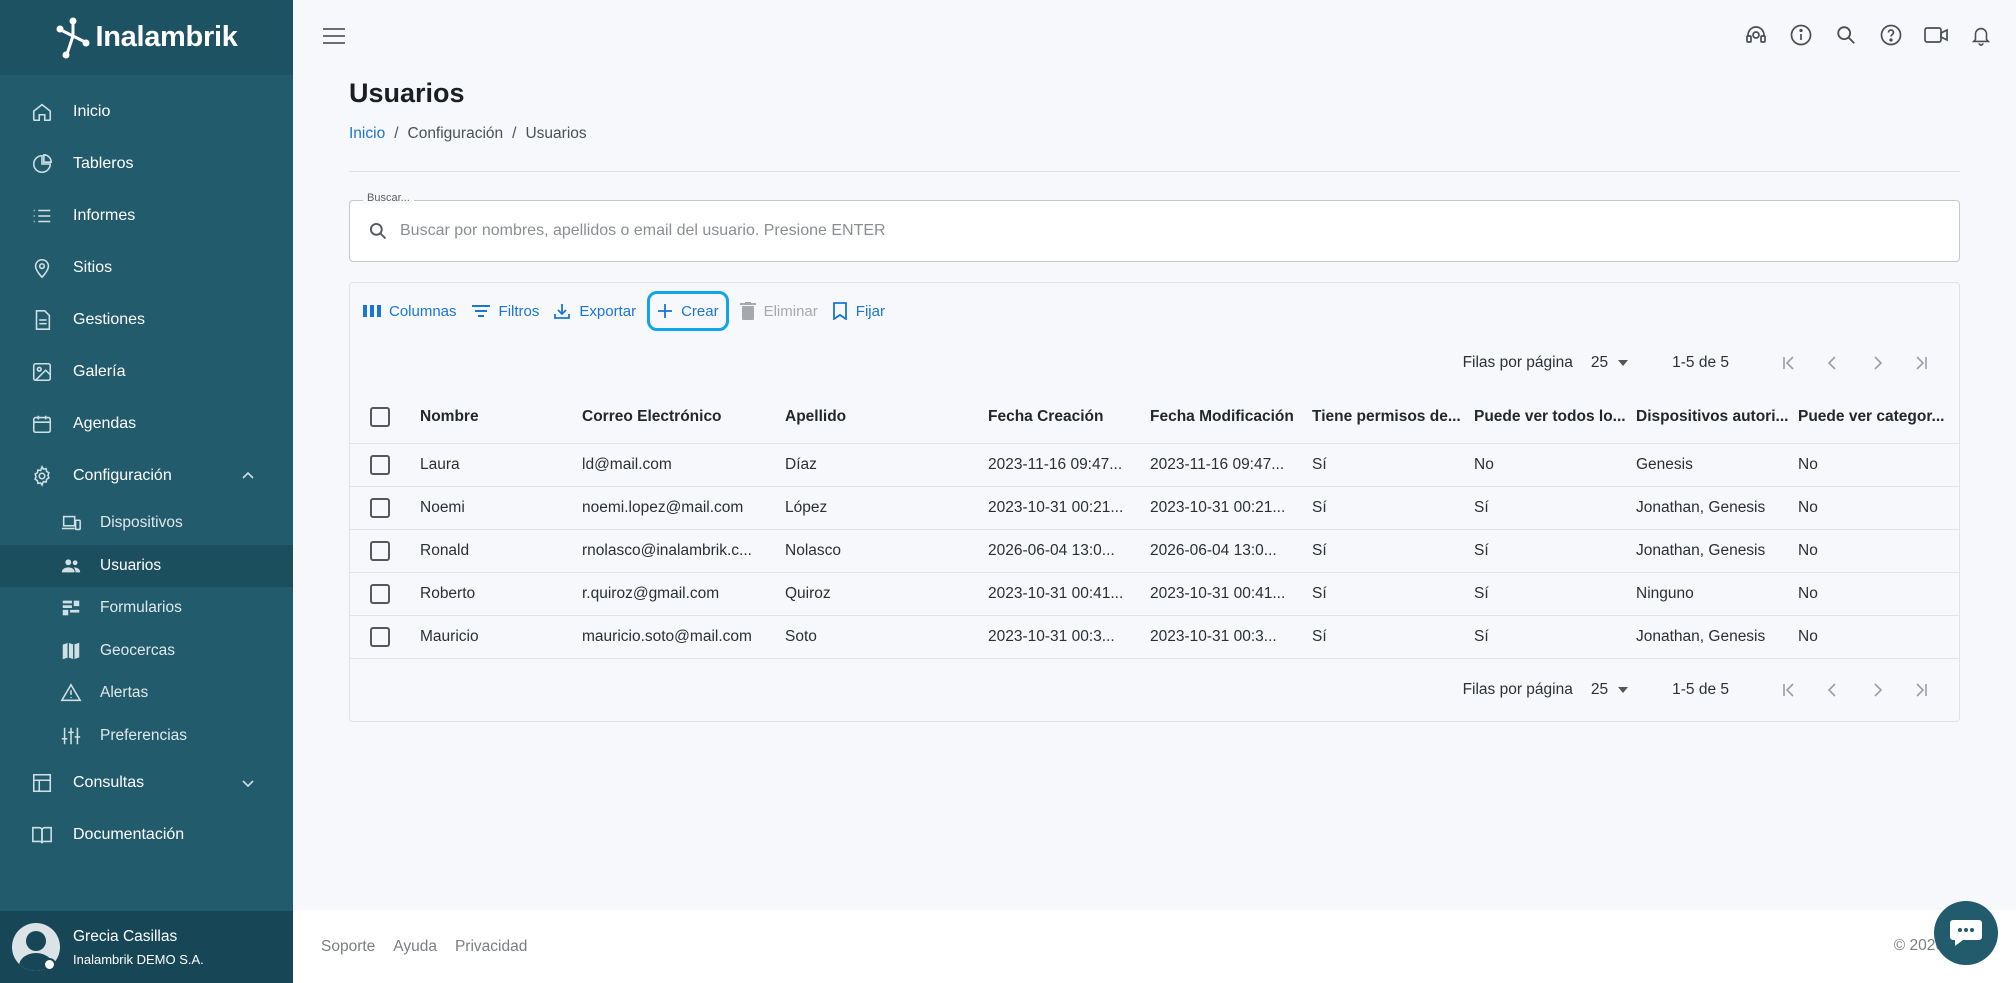 Image resolution: width=2016 pixels, height=983 pixels. What do you see at coordinates (1154, 363) in the screenshot?
I see `pagination-top: Filas por página 25 1-5 de 5` at bounding box center [1154, 363].